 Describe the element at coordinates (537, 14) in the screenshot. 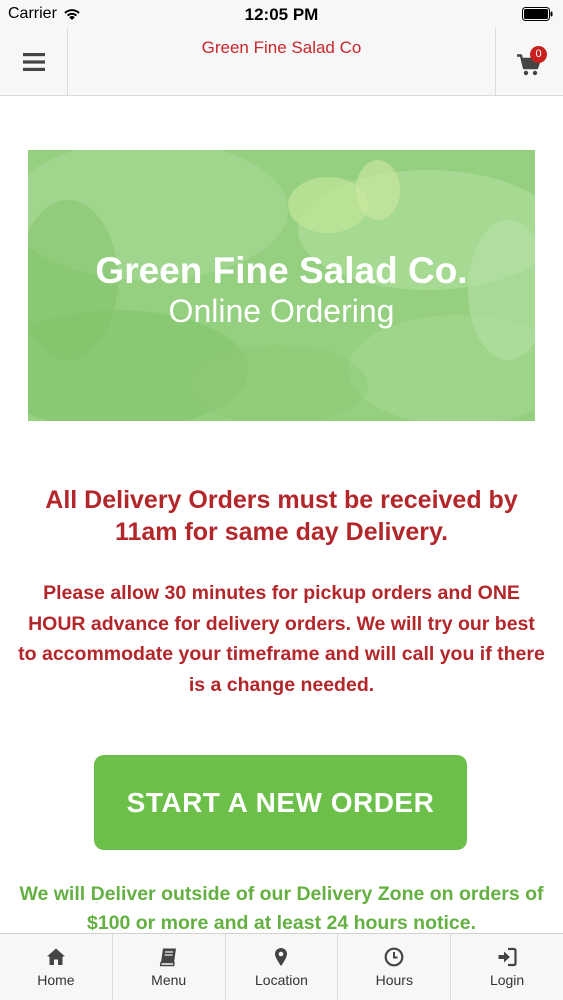

I see `battery-icon` at that location.